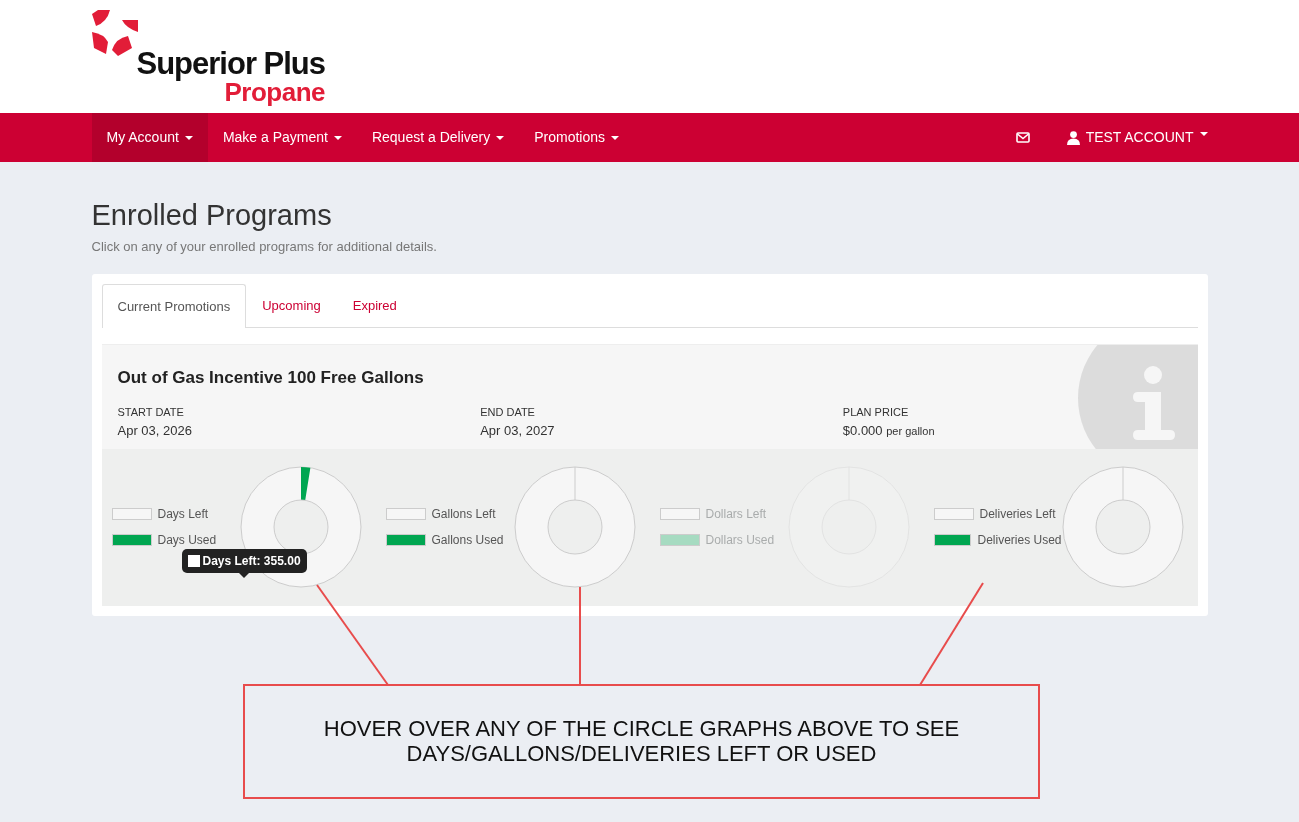 The width and height of the screenshot is (1299, 822). I want to click on plan-price: $0.000, so click(862, 430).